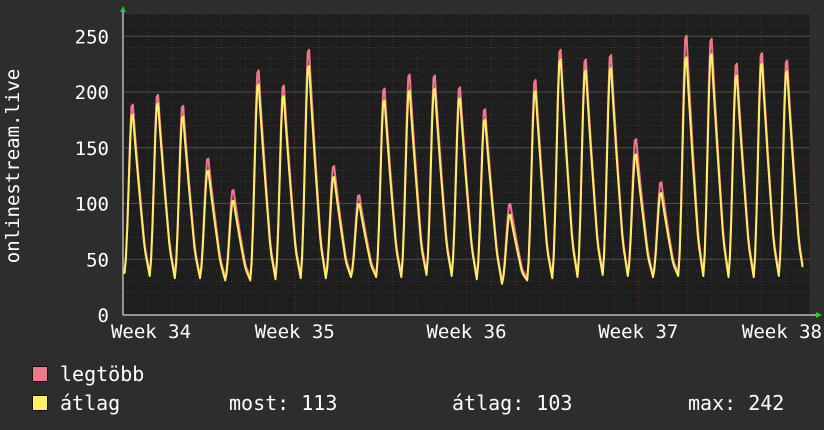 The height and width of the screenshot is (430, 824). What do you see at coordinates (97, 260) in the screenshot?
I see `y-tick-label: 50` at bounding box center [97, 260].